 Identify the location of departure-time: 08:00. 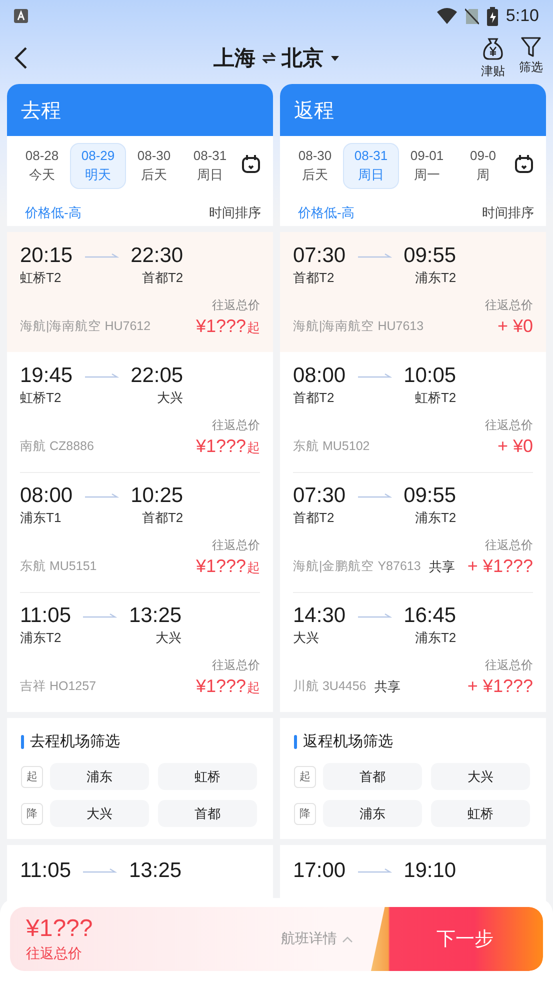
(319, 376).